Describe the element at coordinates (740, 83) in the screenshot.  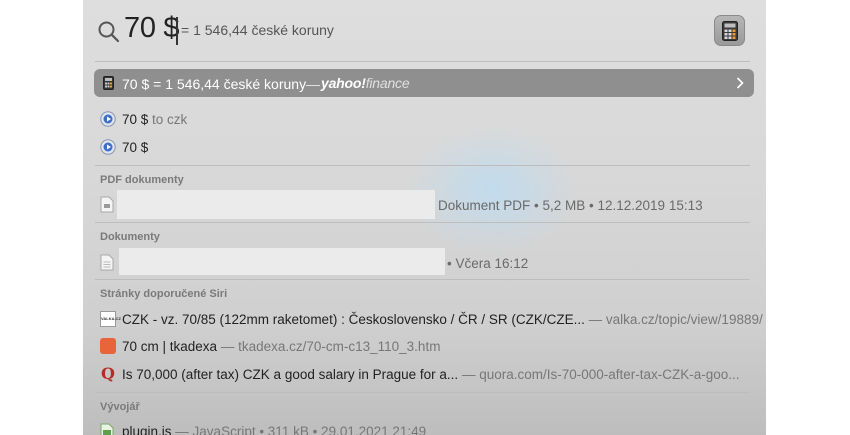
I see `chevron-right-icon` at that location.